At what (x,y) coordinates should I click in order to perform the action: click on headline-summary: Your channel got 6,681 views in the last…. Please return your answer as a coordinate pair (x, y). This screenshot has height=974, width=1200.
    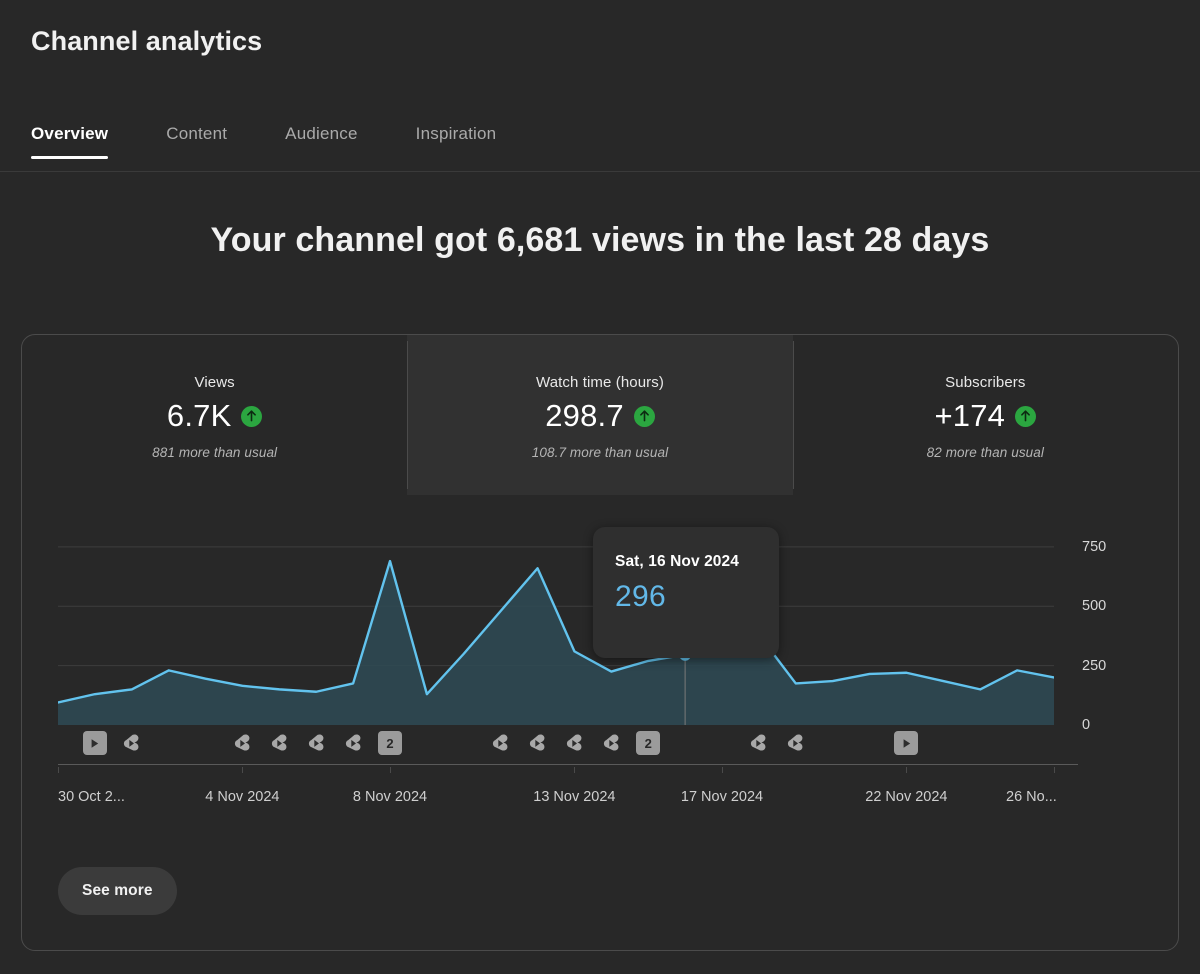
    Looking at the image, I should click on (600, 240).